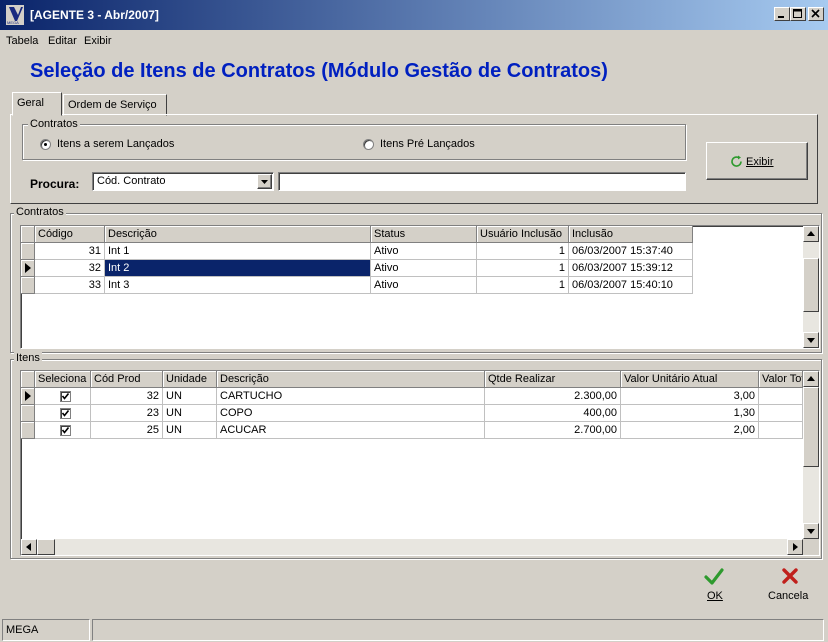 The width and height of the screenshot is (828, 642). I want to click on table-cell: 31, so click(70, 251).